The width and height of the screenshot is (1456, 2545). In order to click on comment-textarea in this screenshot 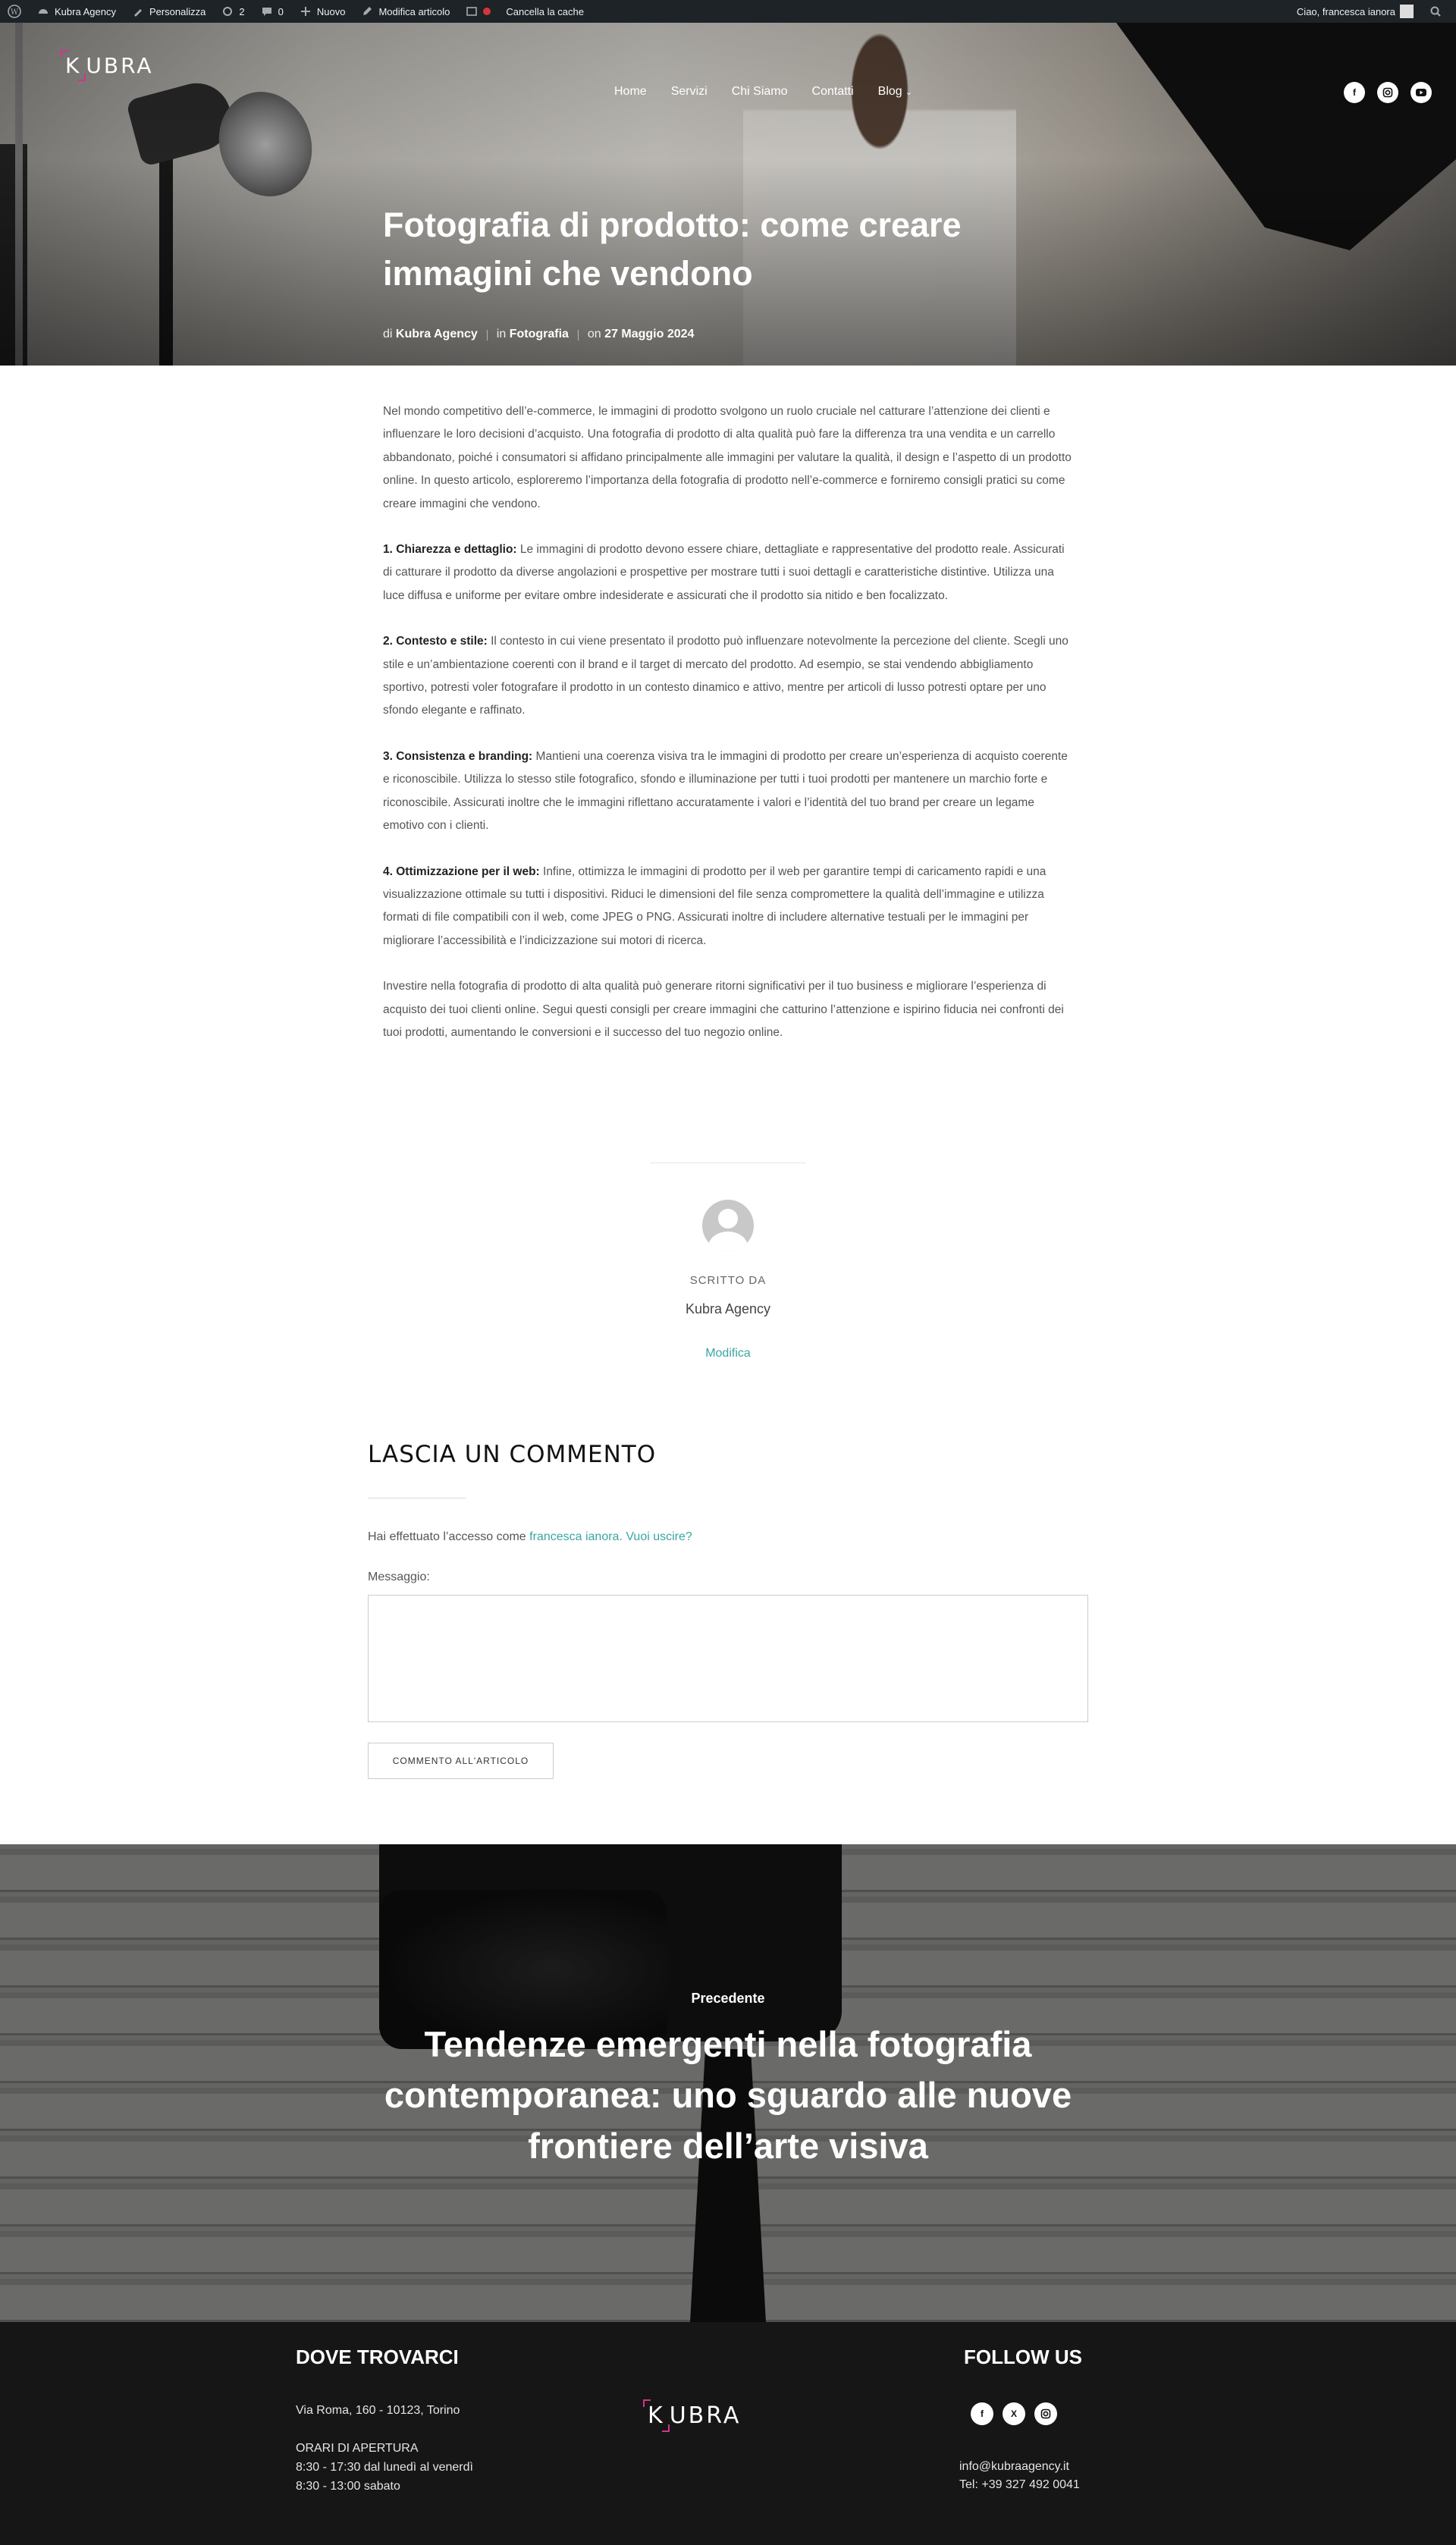, I will do `click(728, 1658)`.